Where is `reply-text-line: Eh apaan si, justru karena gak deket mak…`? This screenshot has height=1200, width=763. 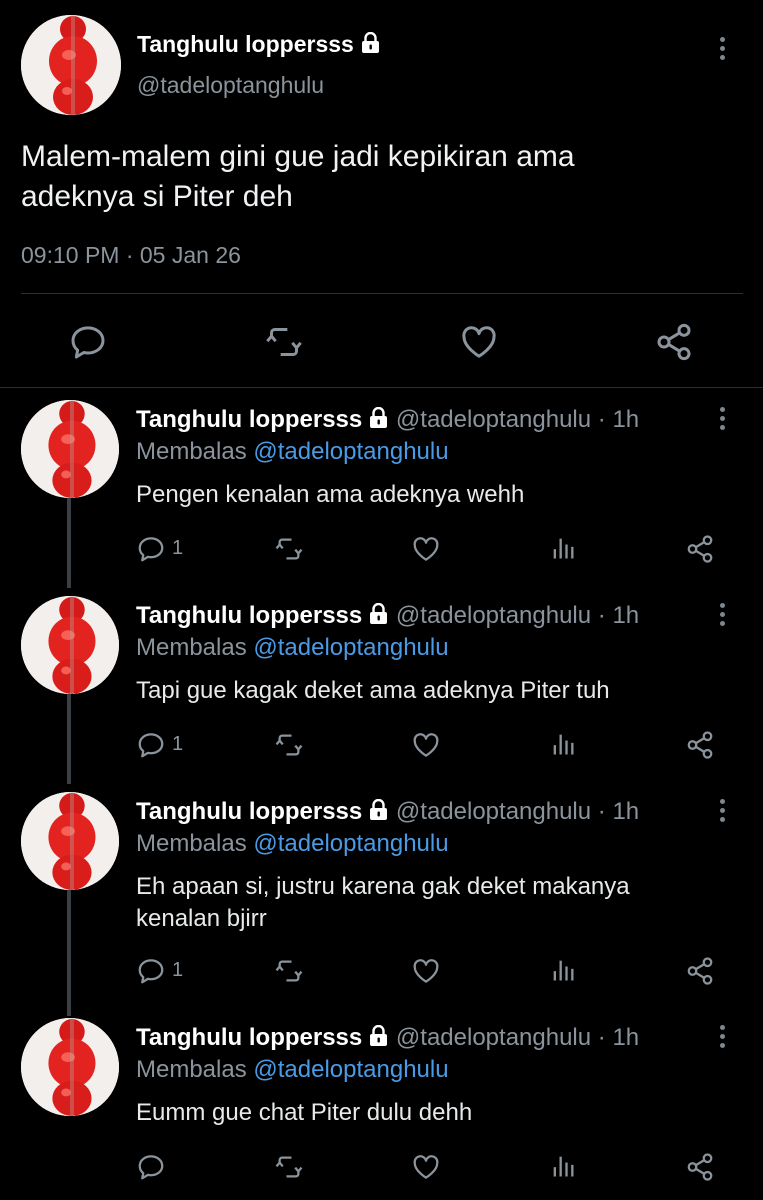 reply-text-line: Eh apaan si, justru karena gak deket mak… is located at coordinates (383, 886).